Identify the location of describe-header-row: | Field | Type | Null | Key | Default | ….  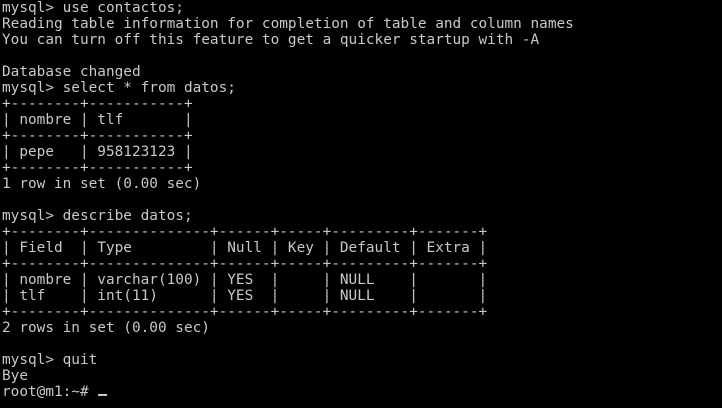
(245, 248).